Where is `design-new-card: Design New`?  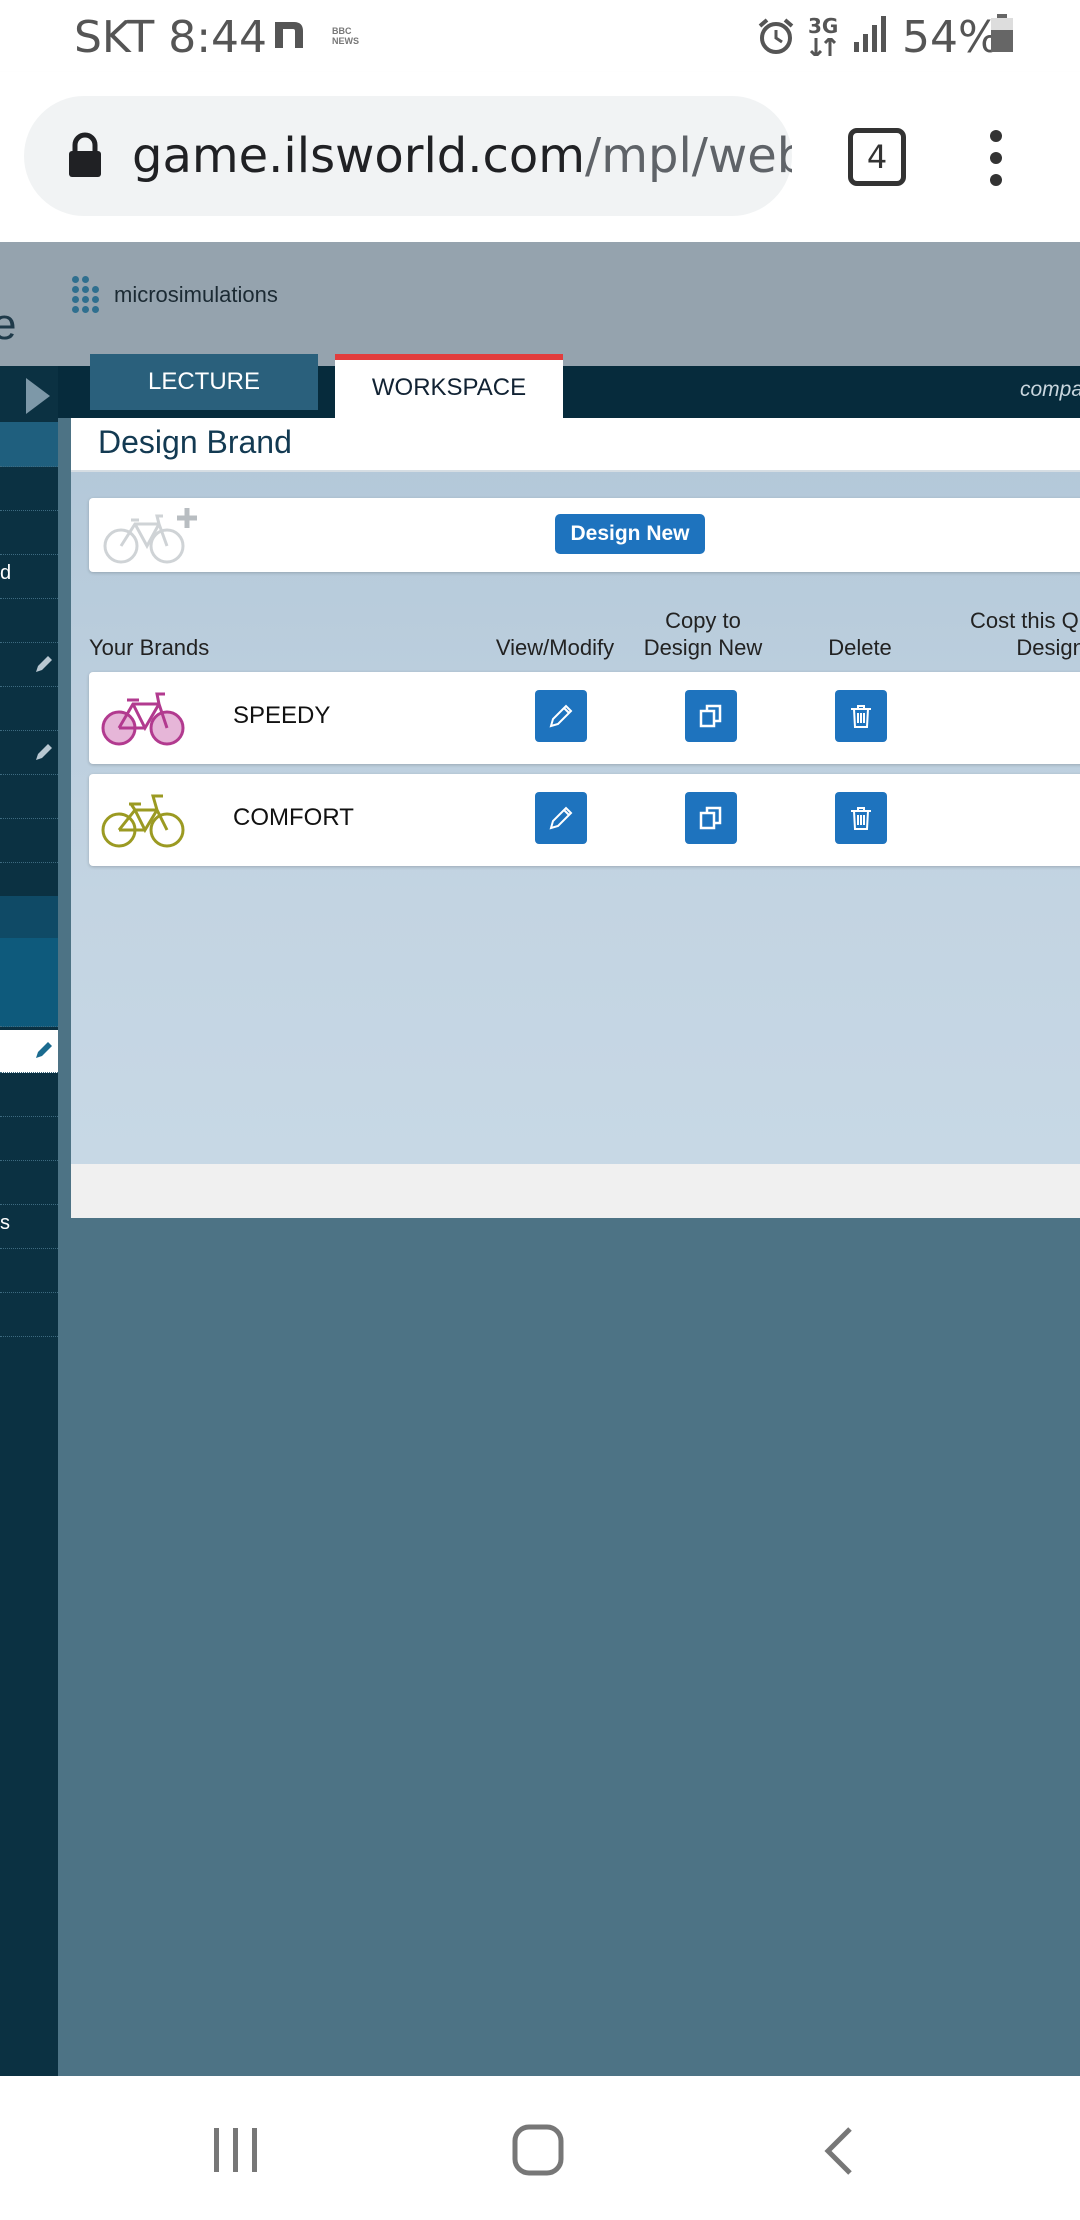
design-new-card: Design New is located at coordinates (584, 535).